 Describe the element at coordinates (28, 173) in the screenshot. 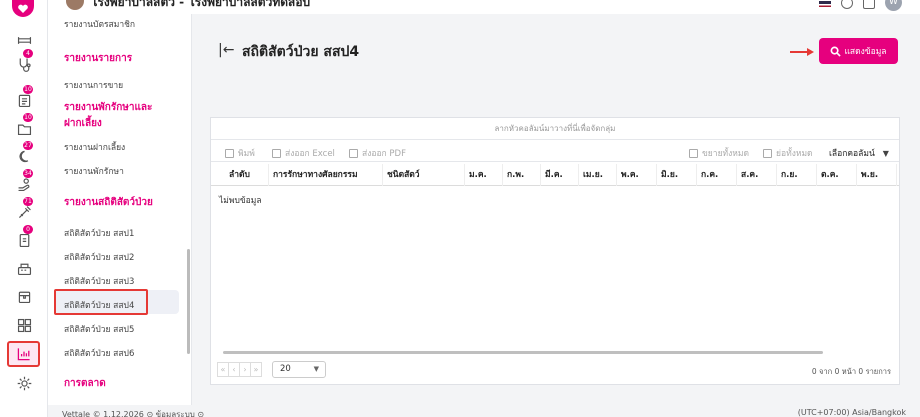

I see `rail-badge: 34` at that location.